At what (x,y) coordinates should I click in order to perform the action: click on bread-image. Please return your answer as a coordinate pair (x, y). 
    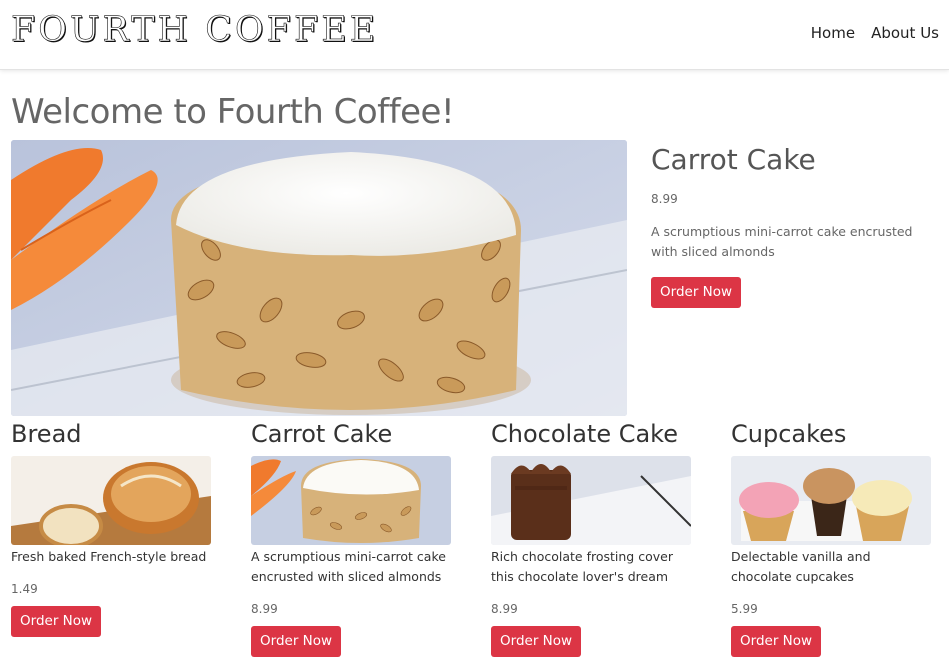
    Looking at the image, I should click on (111, 500).